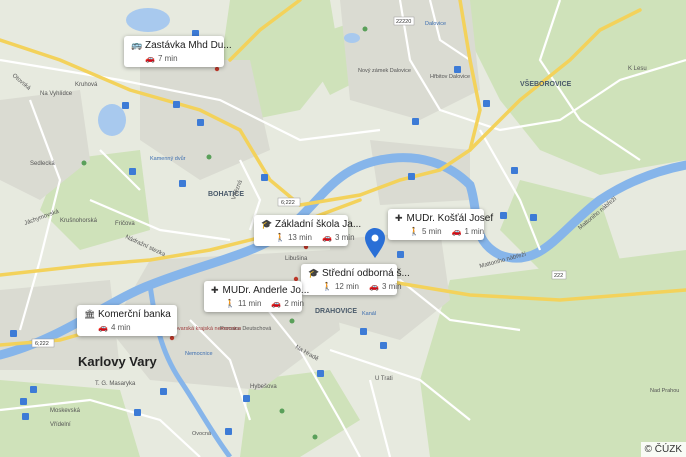 Image resolution: width=686 pixels, height=457 pixels. What do you see at coordinates (90, 314) in the screenshot?
I see `bank-icon: 🏛` at bounding box center [90, 314].